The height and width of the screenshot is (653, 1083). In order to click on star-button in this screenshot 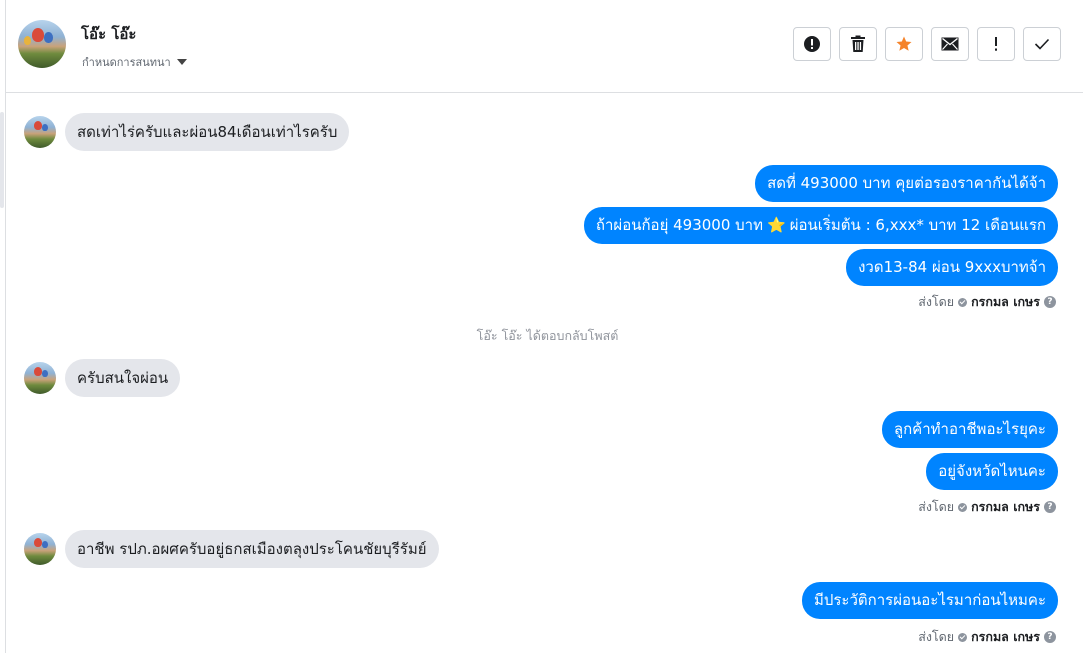, I will do `click(904, 44)`.